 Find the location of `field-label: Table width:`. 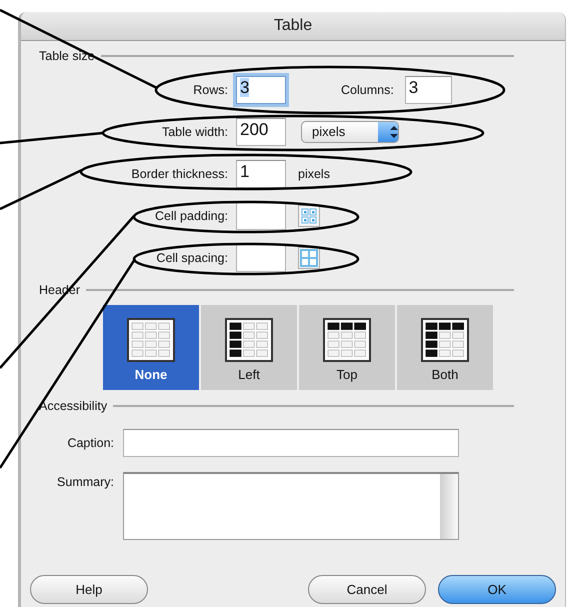

field-label: Table width: is located at coordinates (194, 132).